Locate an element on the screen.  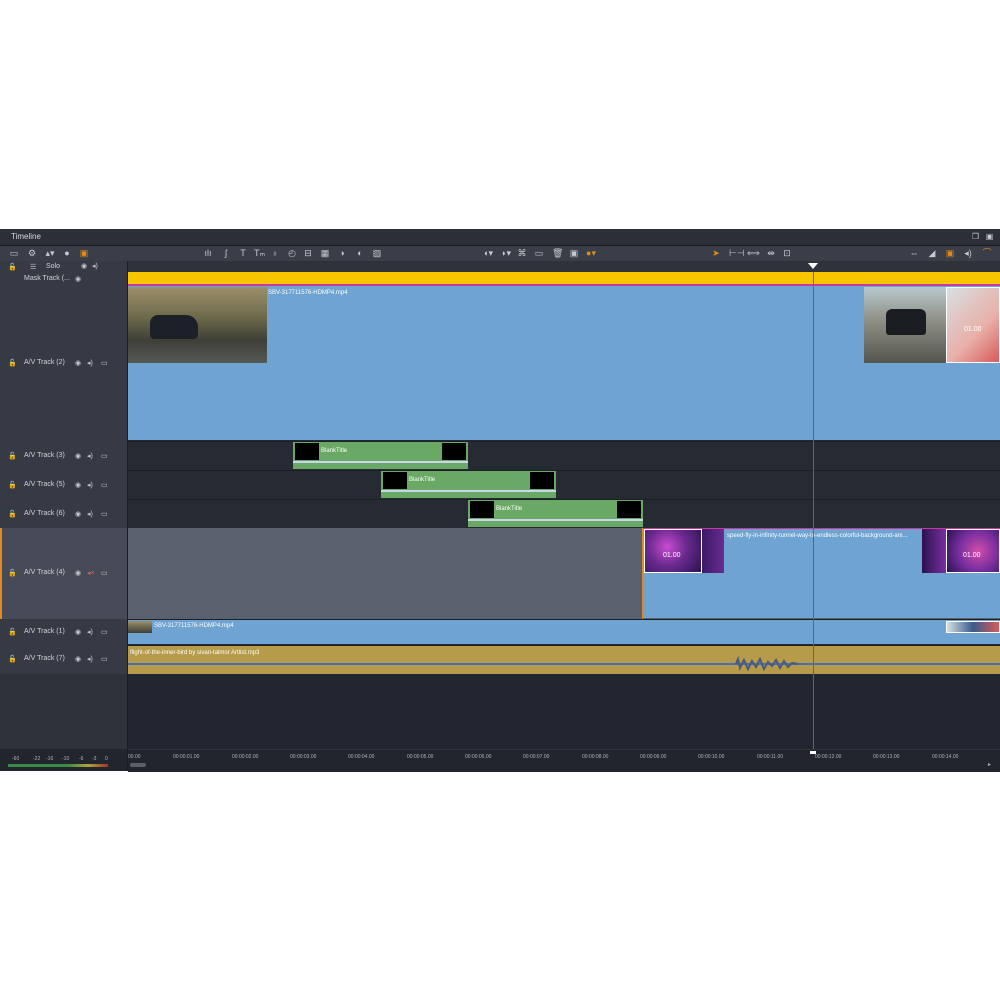
maximize-icon: ▣ is located at coordinates (989, 237).